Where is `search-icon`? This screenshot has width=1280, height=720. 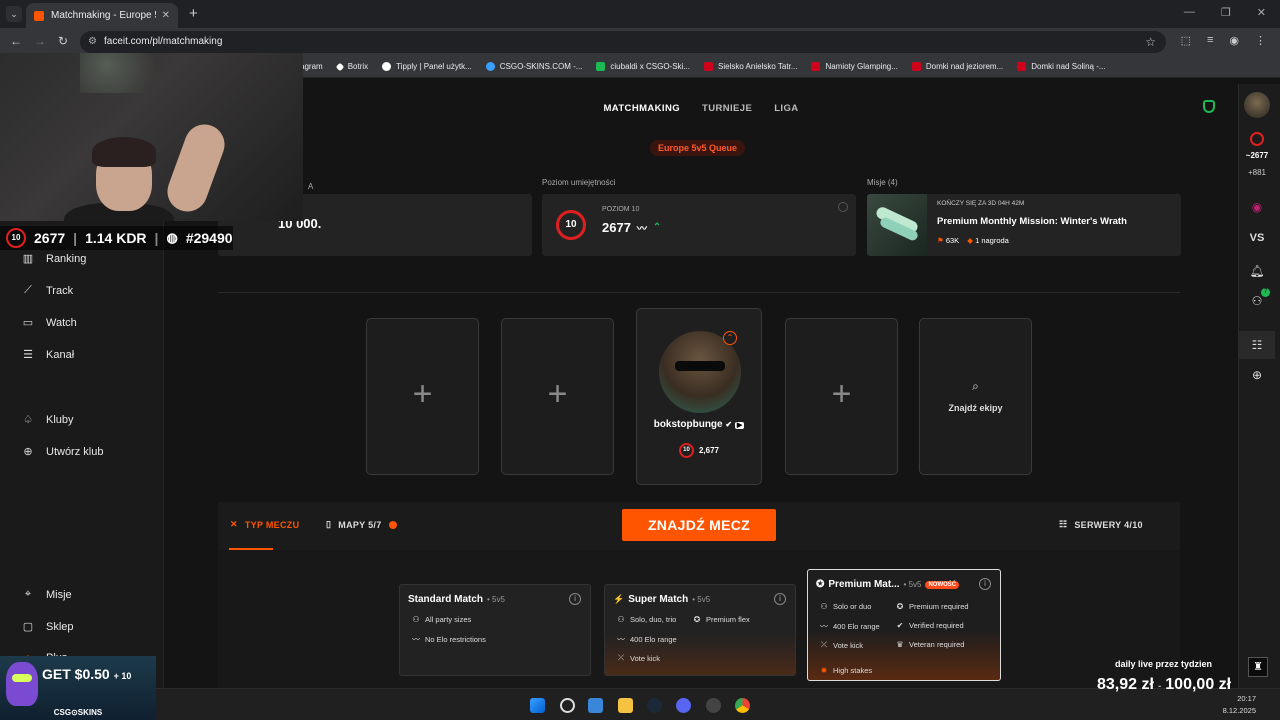 search-icon is located at coordinates (567, 705).